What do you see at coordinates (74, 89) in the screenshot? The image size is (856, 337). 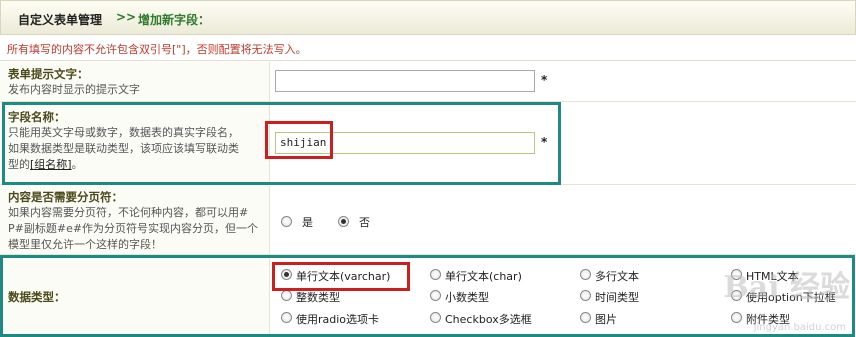 I see `form-tip-desc: 发布内容时显示的提示文字` at bounding box center [74, 89].